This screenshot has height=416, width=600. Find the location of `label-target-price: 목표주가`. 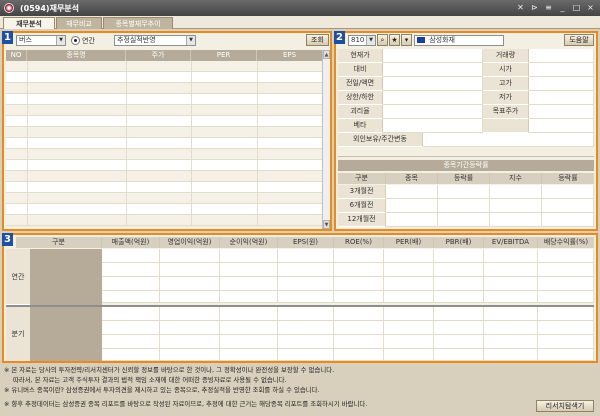

label-target-price: 목표주가 is located at coordinates (506, 112).